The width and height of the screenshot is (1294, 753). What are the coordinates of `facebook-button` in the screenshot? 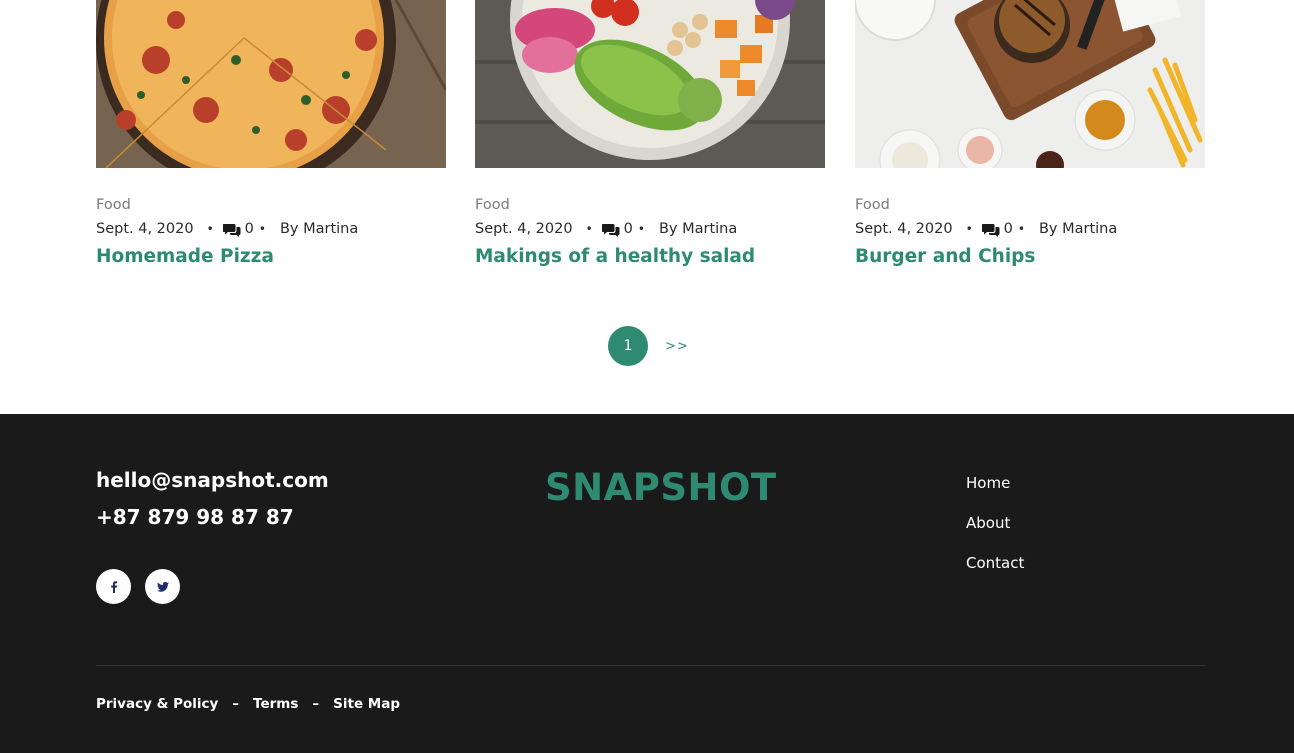 It's located at (113, 586).